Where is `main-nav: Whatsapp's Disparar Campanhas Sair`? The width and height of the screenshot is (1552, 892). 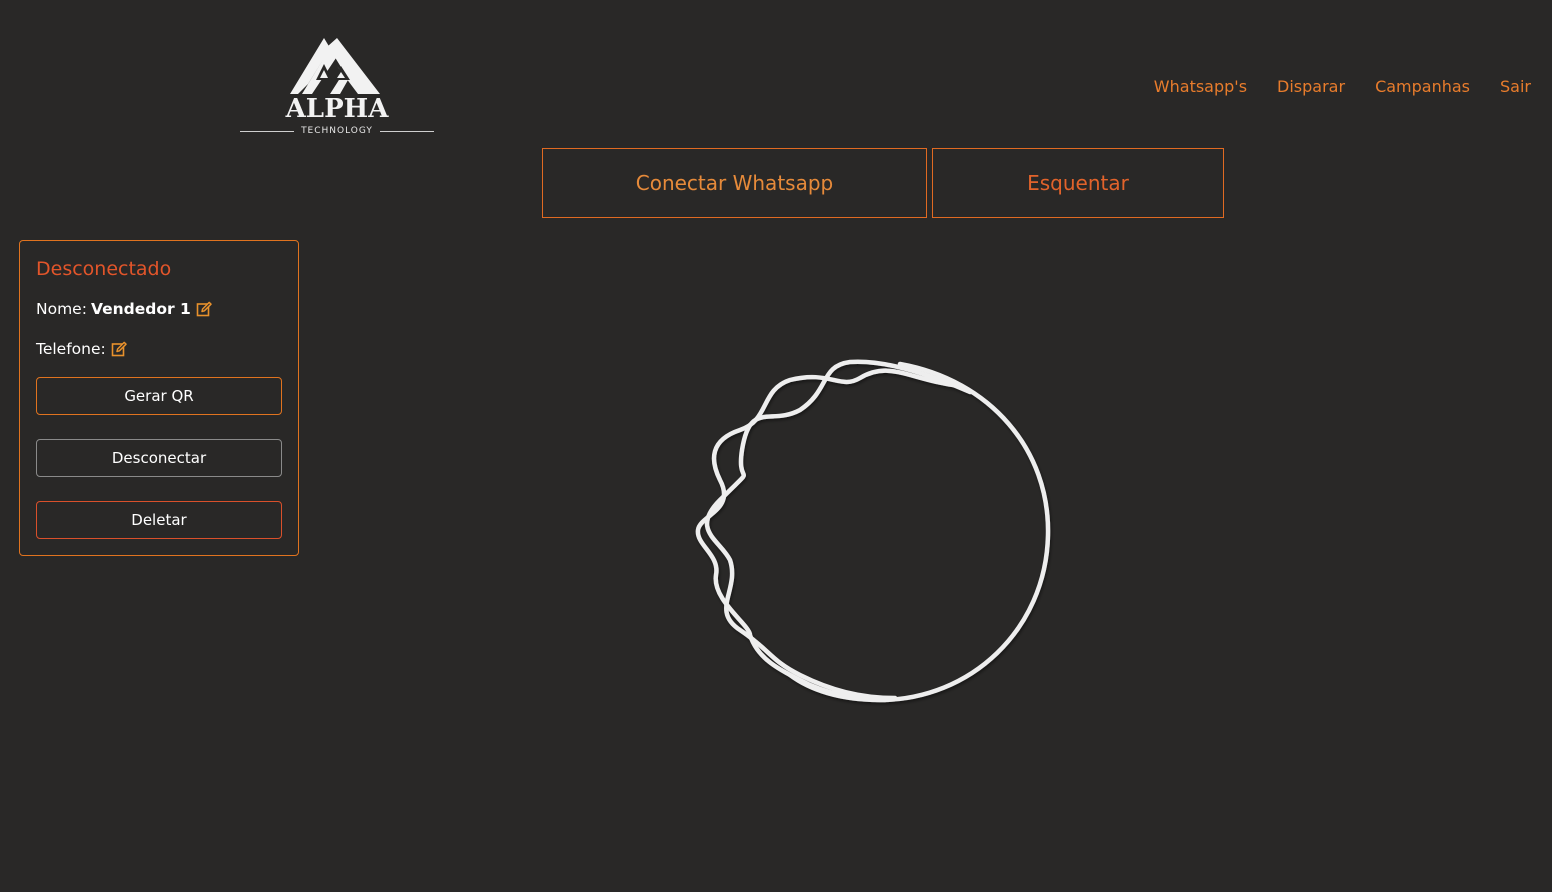
main-nav: Whatsapp's Disparar Campanhas Sair is located at coordinates (1342, 87).